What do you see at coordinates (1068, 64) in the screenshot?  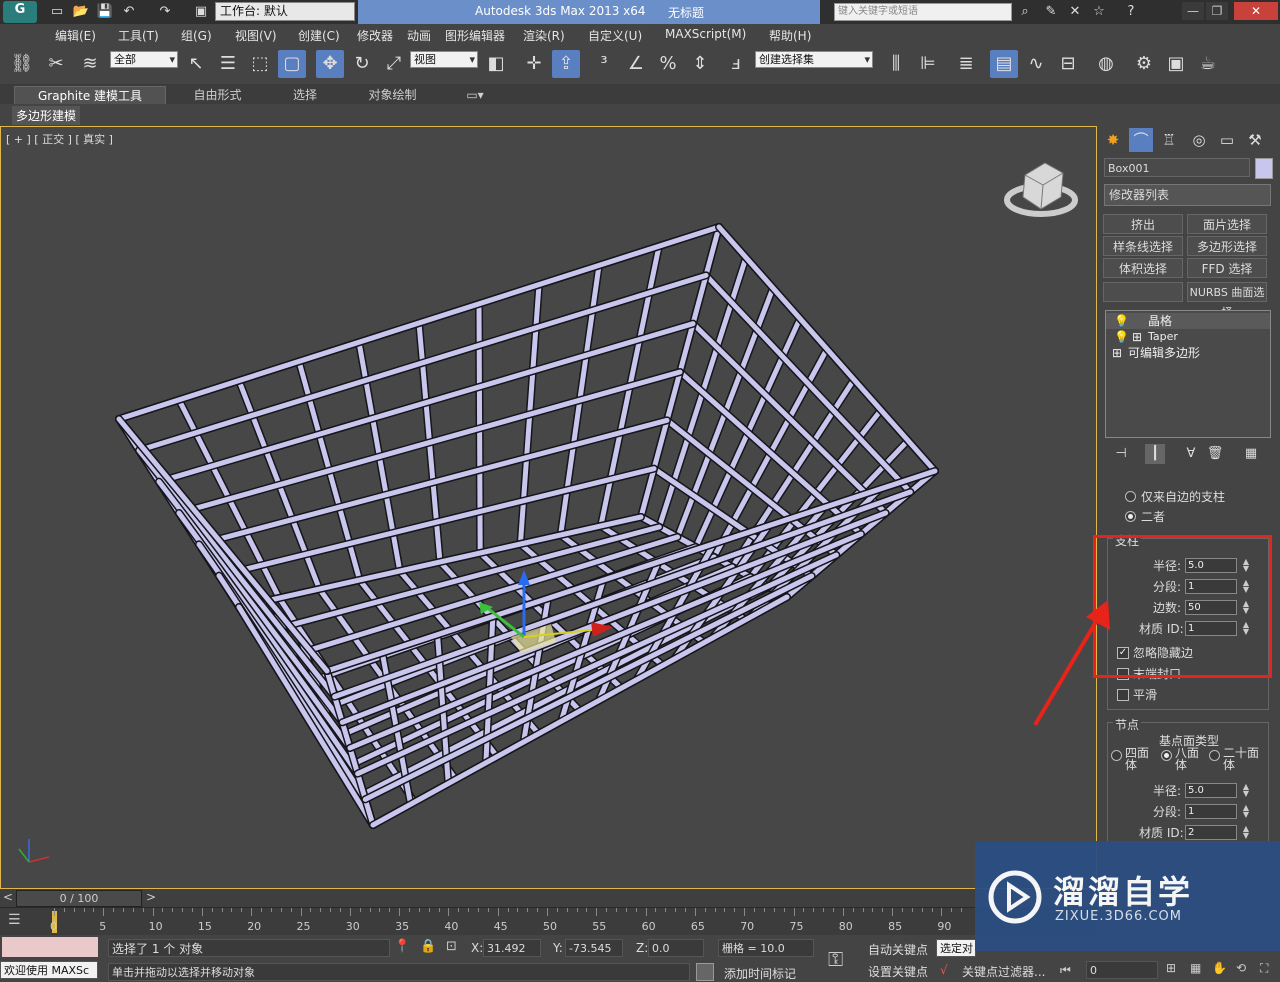 I see `schematic-view-icon: ⊟` at bounding box center [1068, 64].